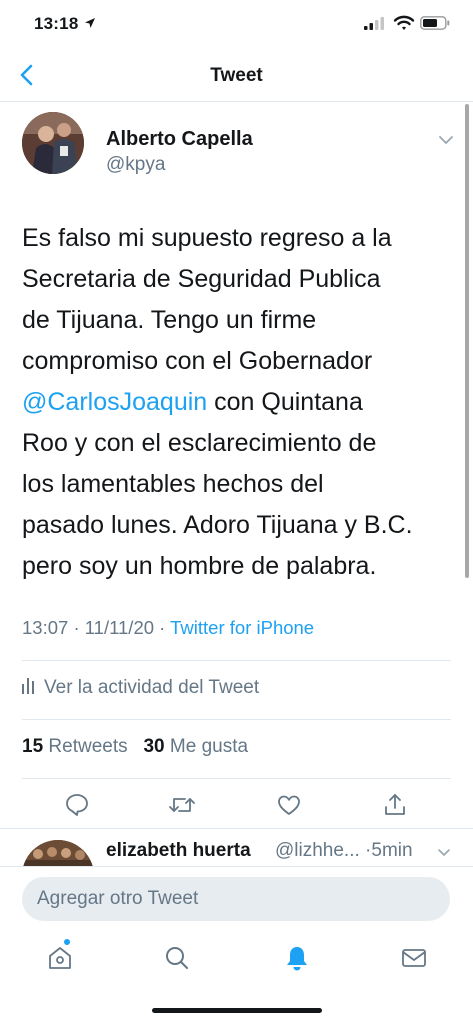 Image resolution: width=473 pixels, height=1024 pixels. I want to click on retweets-count: 15, so click(33, 746).